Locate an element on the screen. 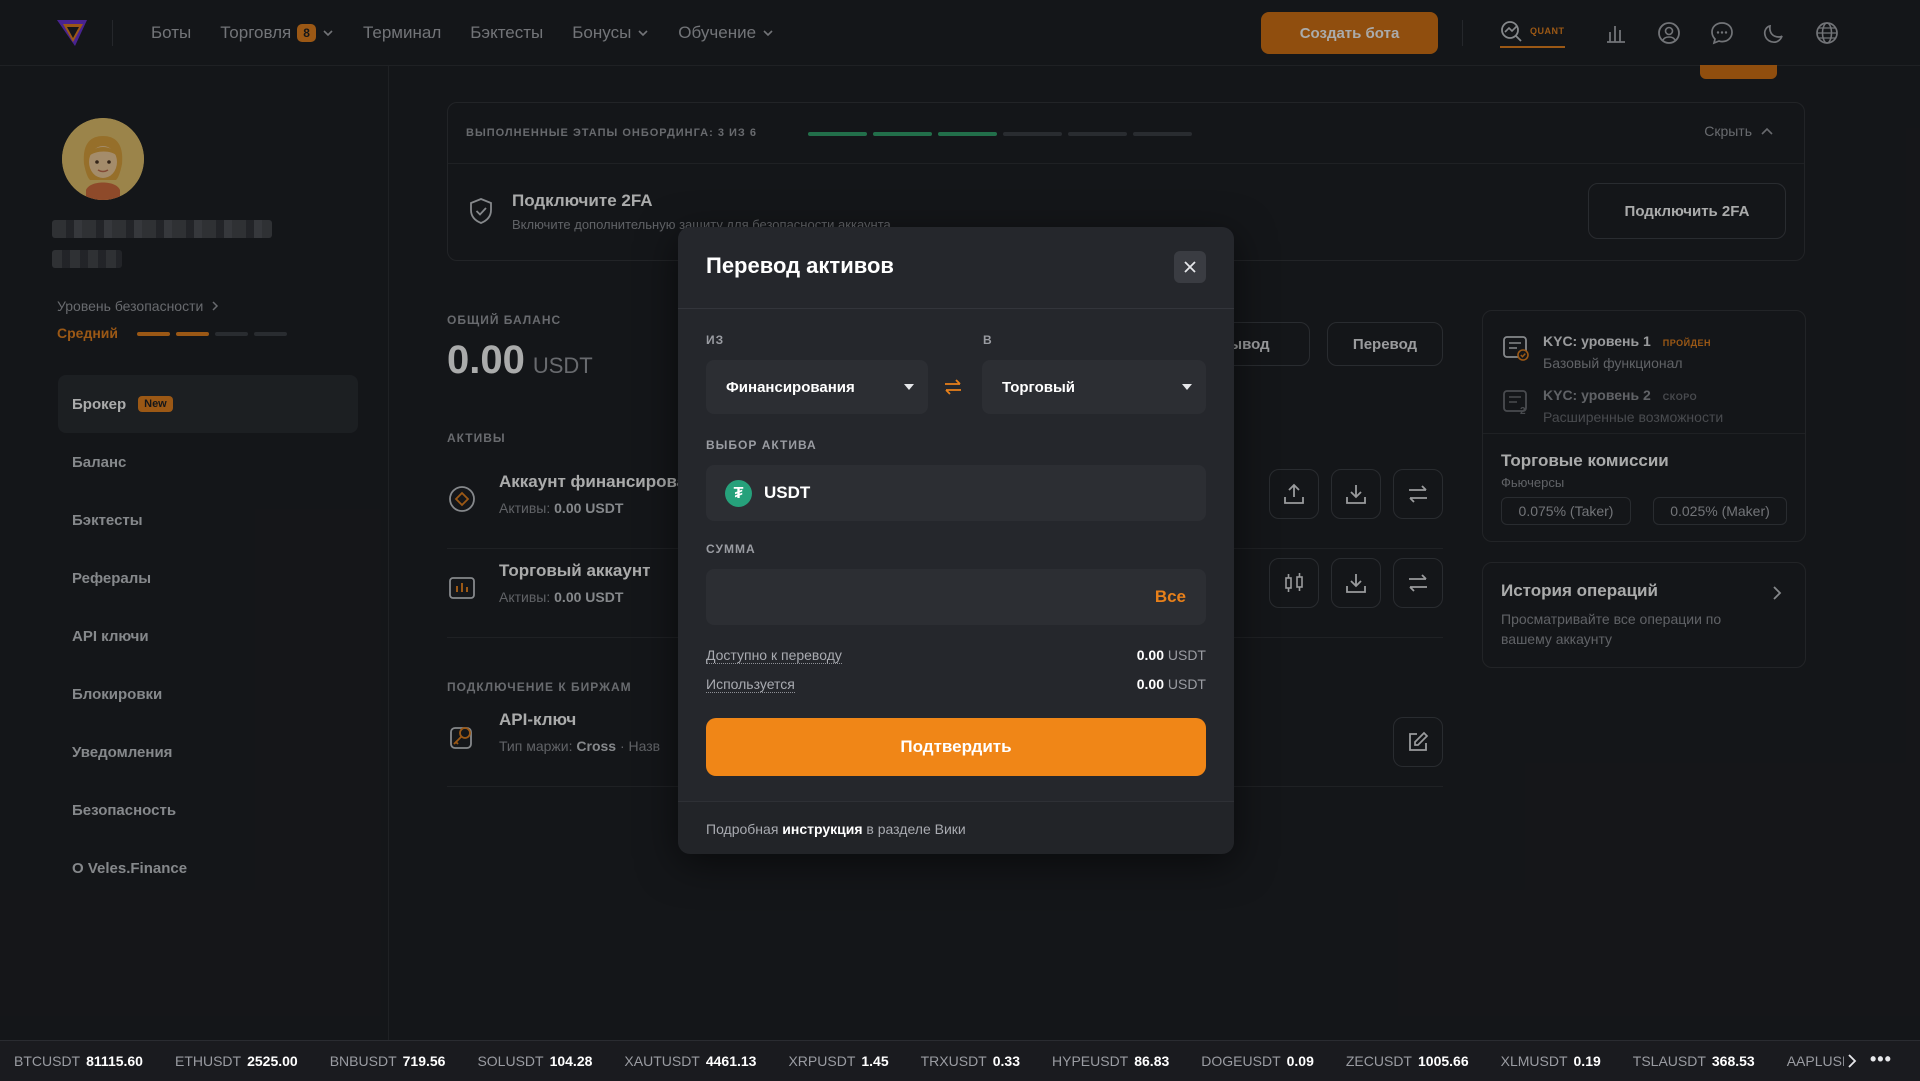  ticker-symbol: SOLUSDT is located at coordinates (510, 1061).